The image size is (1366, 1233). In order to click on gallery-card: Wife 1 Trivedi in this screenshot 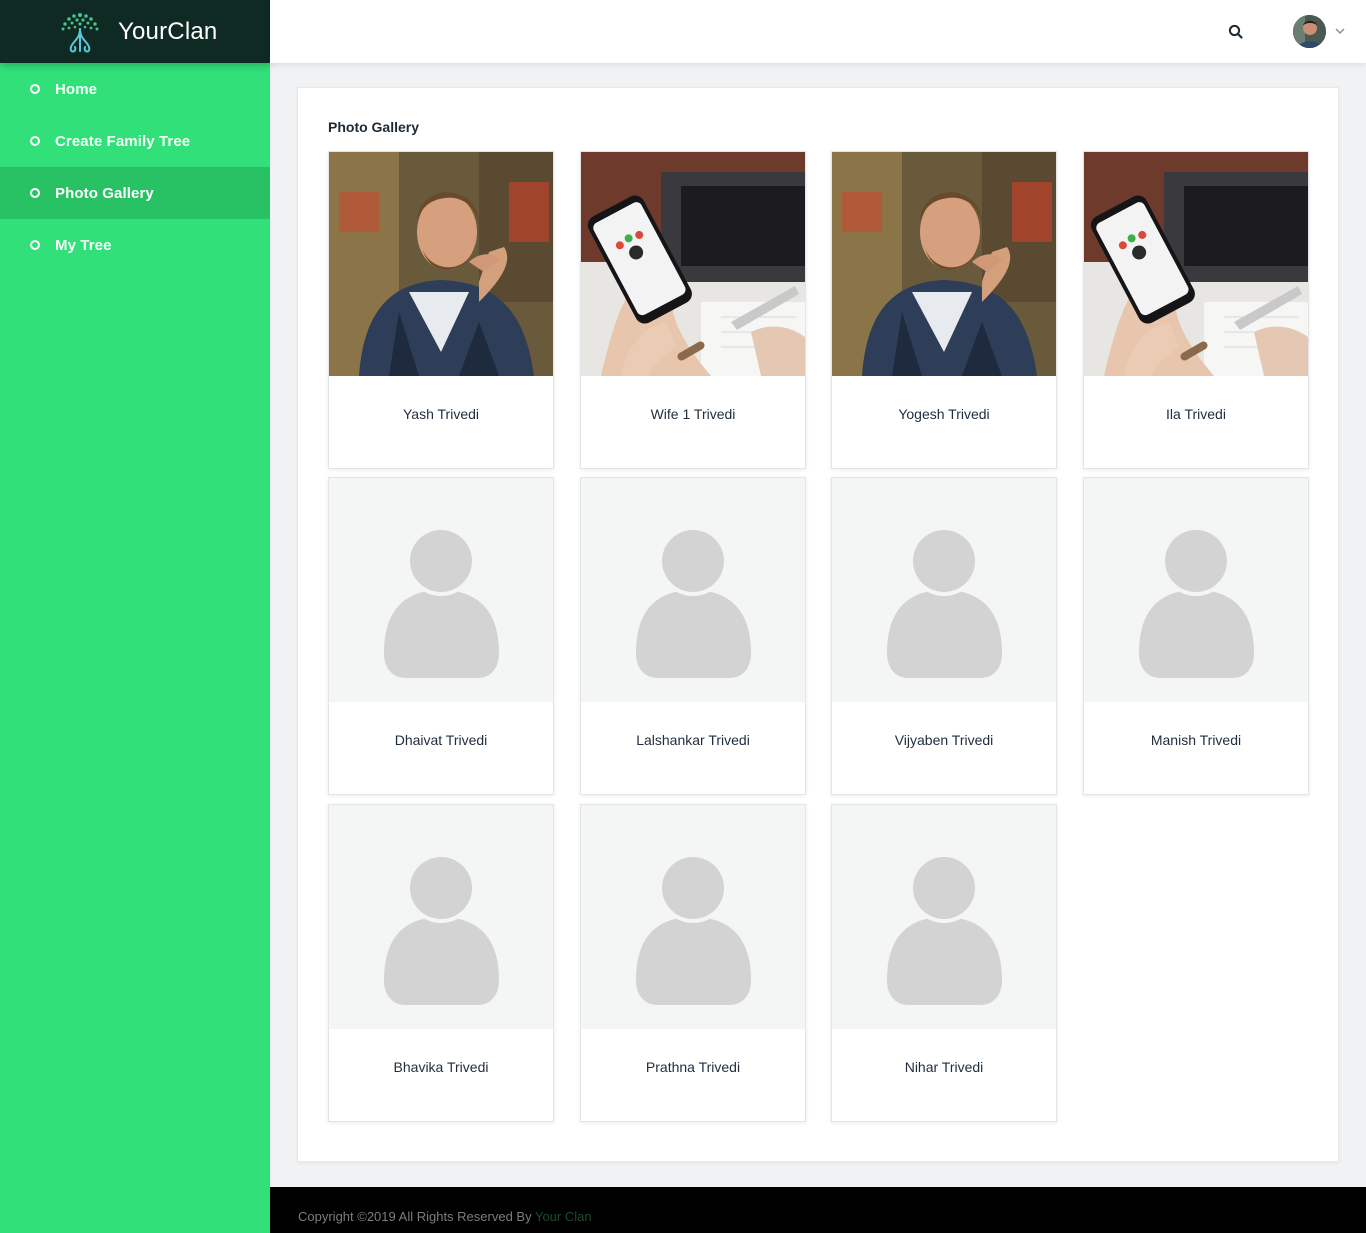, I will do `click(693, 310)`.